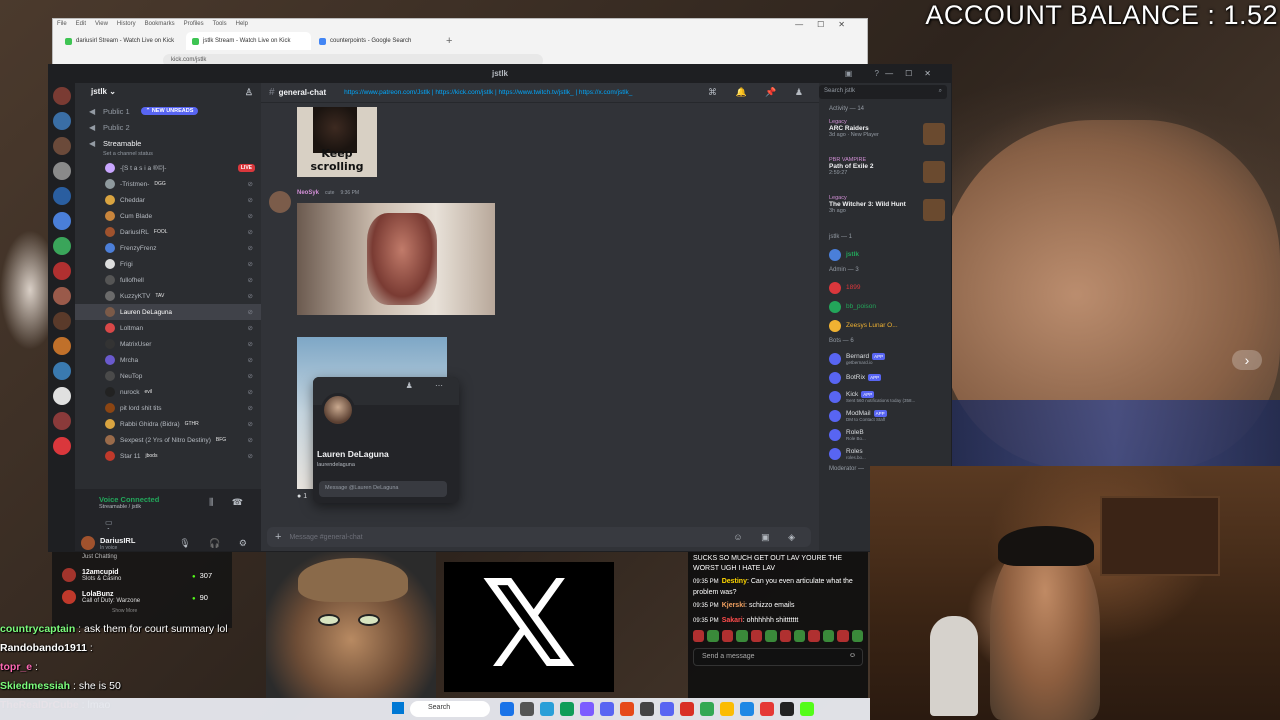 The height and width of the screenshot is (720, 1280). What do you see at coordinates (121, 41) in the screenshot?
I see `browser-tab: dariusirl Stream - Watch Live on Kick` at bounding box center [121, 41].